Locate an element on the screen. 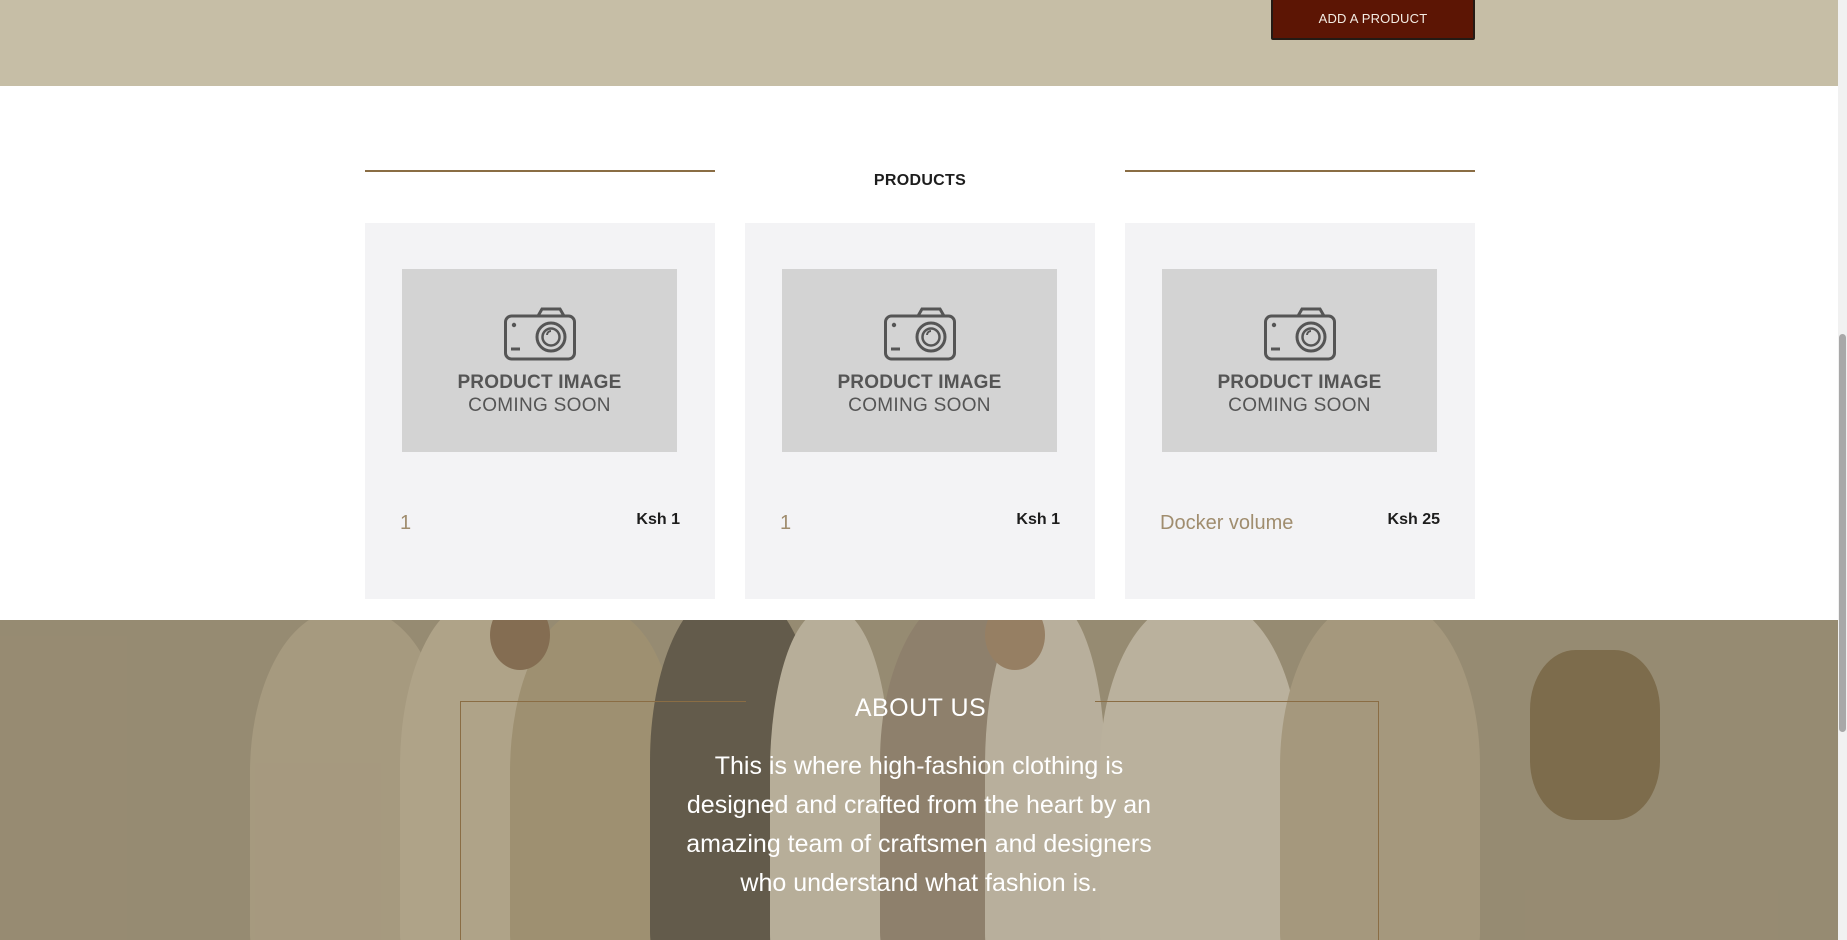  product-name: Docker volume is located at coordinates (1226, 523).